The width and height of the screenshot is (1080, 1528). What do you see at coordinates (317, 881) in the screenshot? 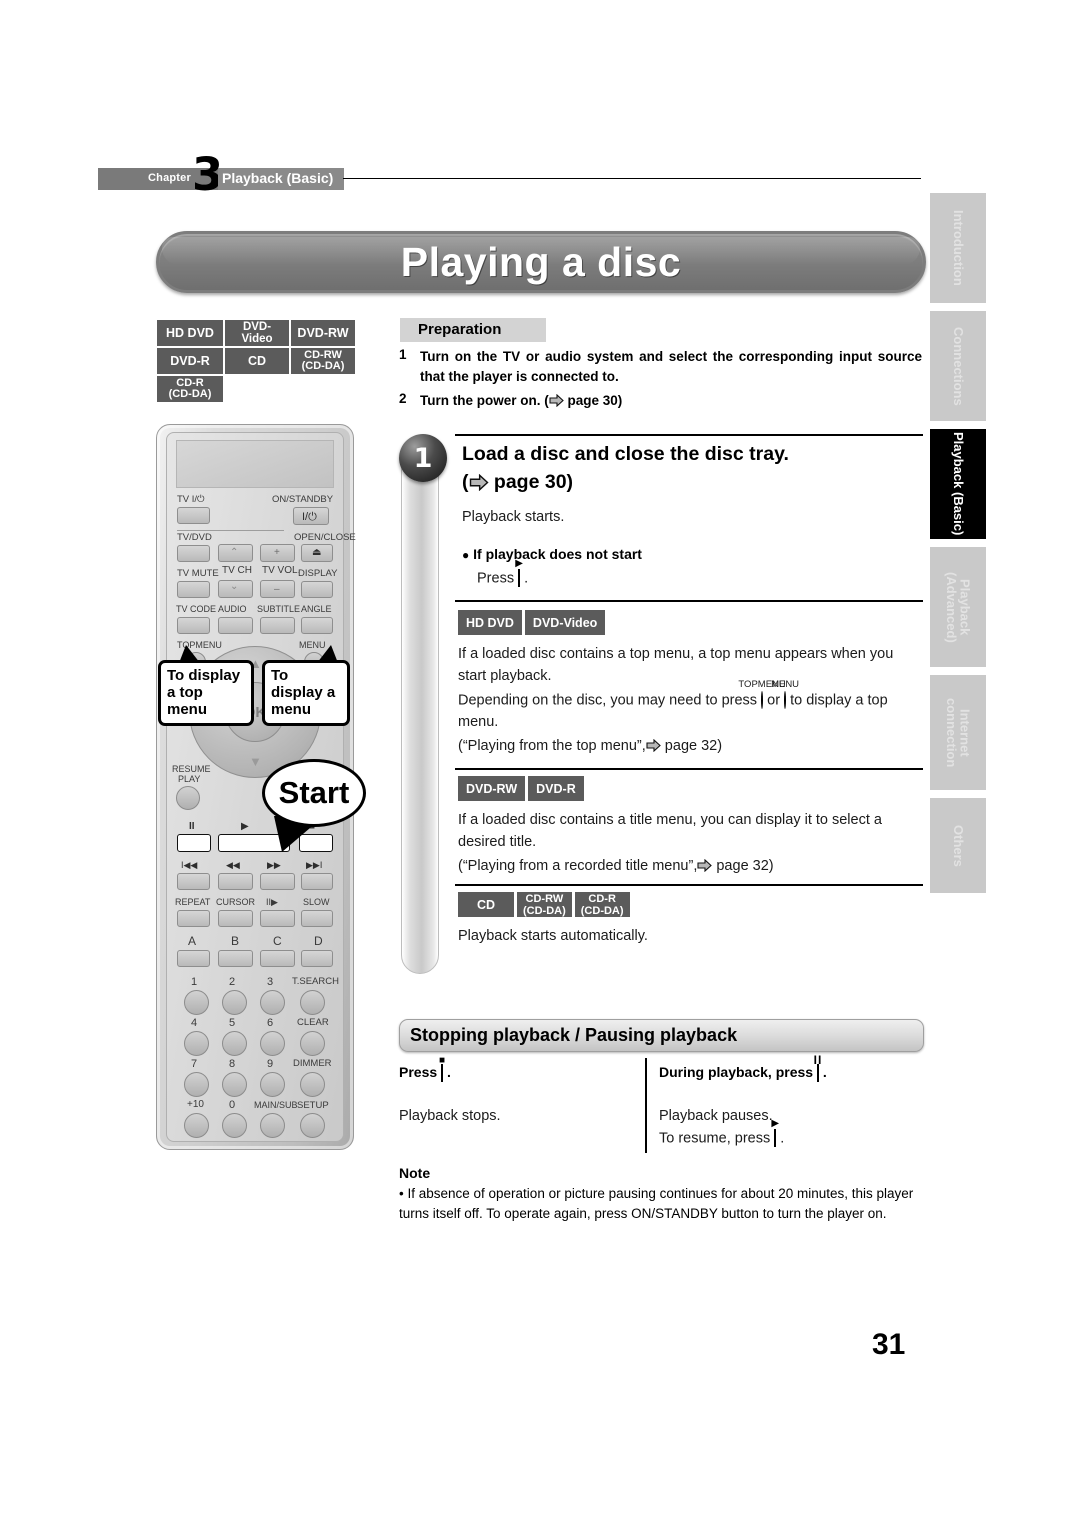
I see `remote-button-next` at bounding box center [317, 881].